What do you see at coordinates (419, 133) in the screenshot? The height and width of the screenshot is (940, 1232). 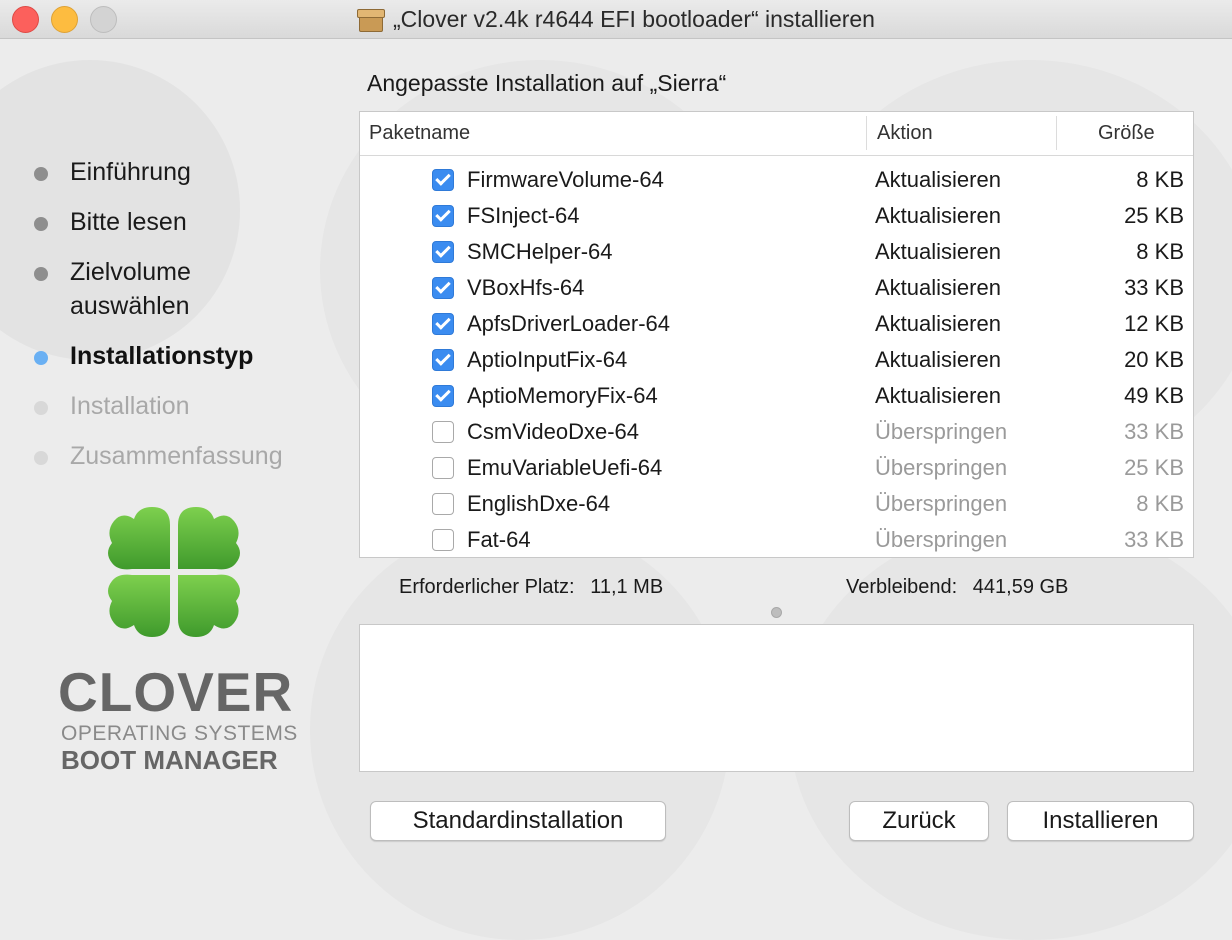 I see `column-header-name: Paketname` at bounding box center [419, 133].